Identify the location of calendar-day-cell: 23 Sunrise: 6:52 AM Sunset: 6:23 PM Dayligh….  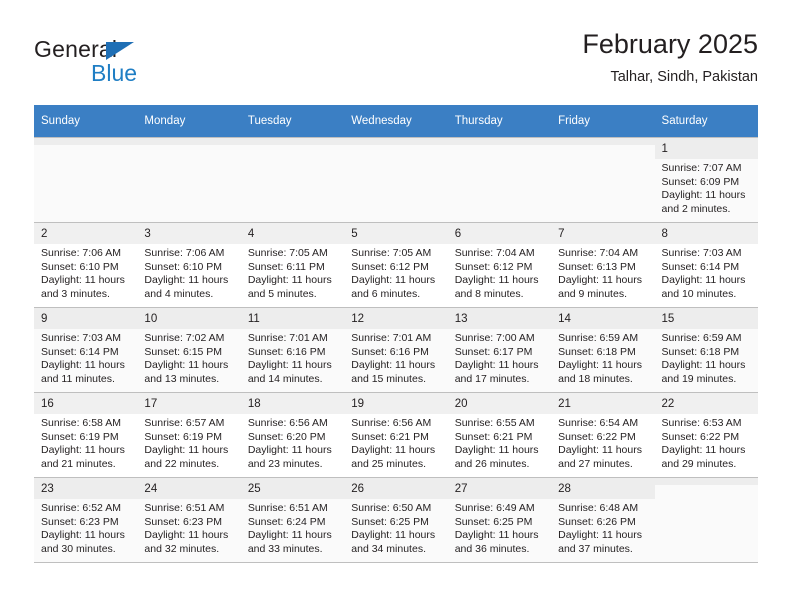
(86, 520).